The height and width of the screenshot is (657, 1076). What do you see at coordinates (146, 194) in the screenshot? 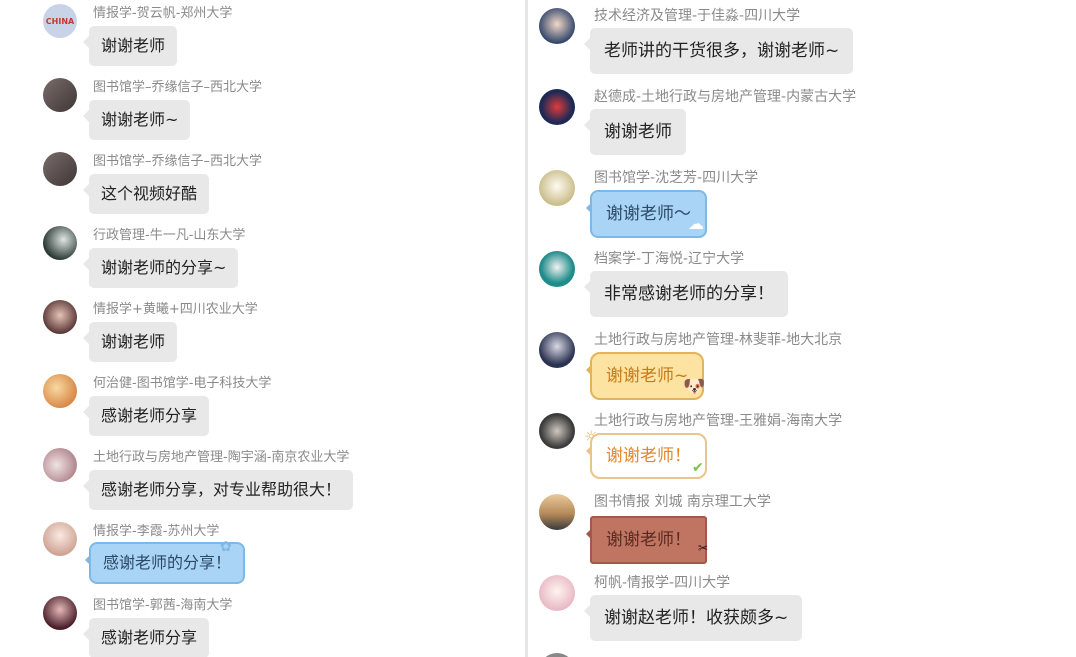
I see `message-bubble: 这个视频好酷` at bounding box center [146, 194].